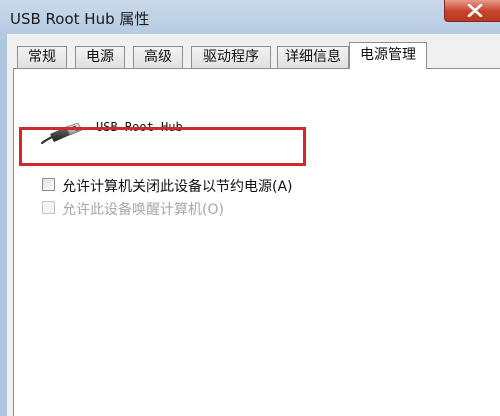  I want to click on title-bar: USB Root Hub 属性, so click(250, 17).